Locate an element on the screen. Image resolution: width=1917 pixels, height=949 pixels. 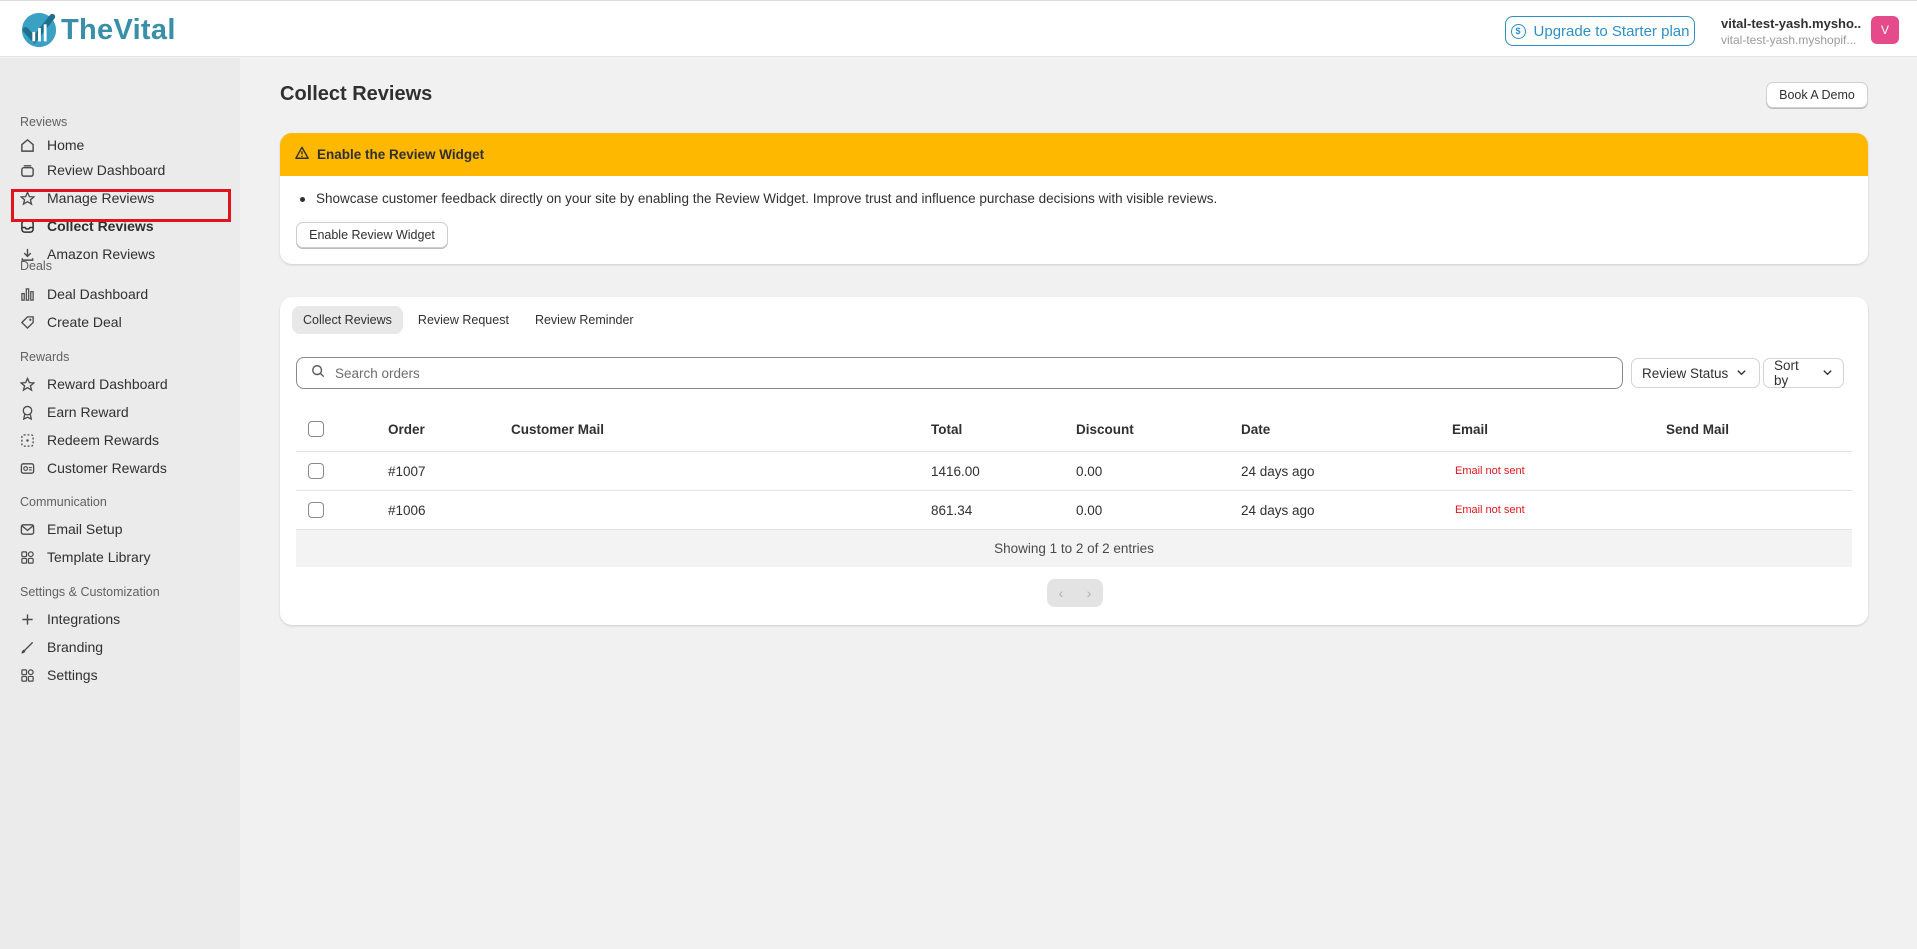
page-title: Collect Reviews is located at coordinates (356, 94).